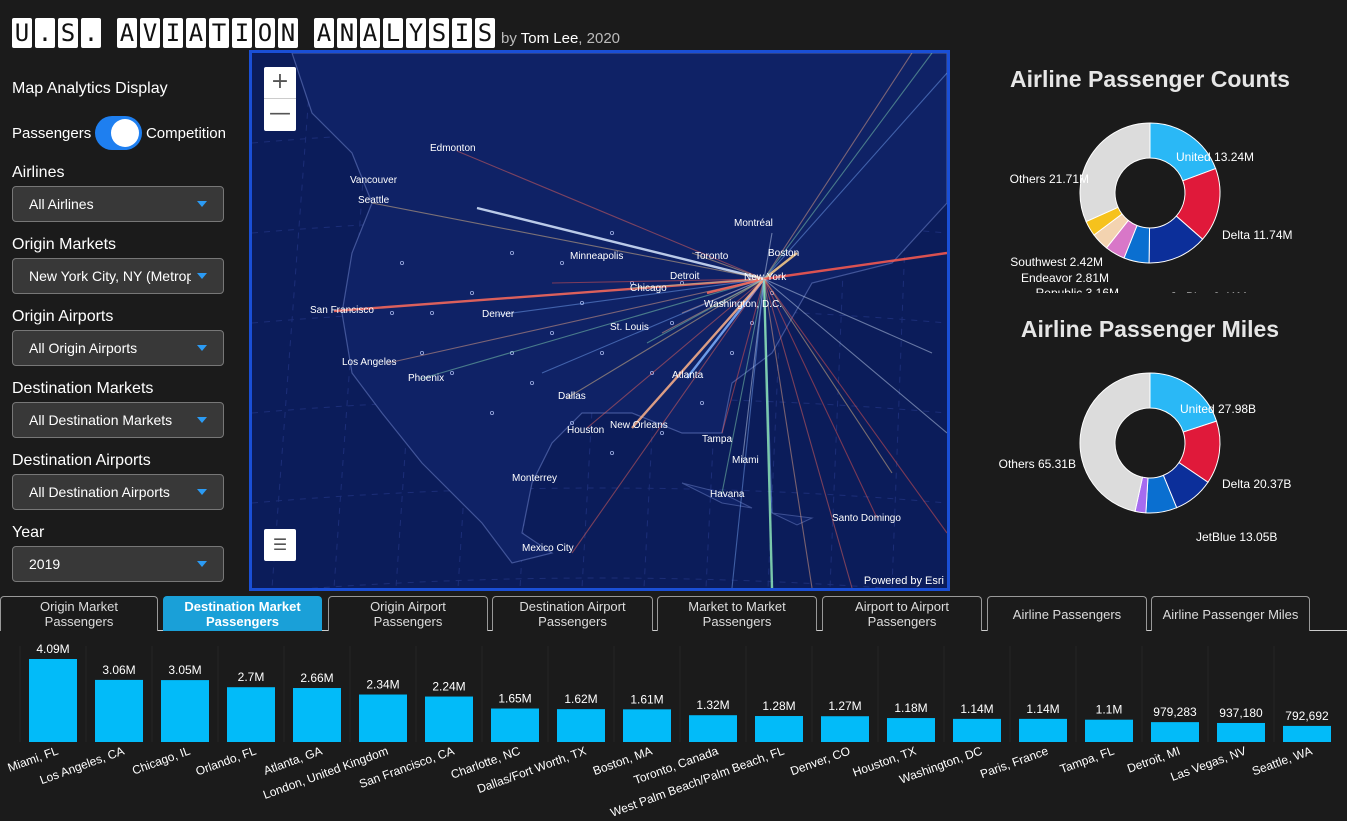 This screenshot has width=1347, height=821. What do you see at coordinates (646, 699) in the screenshot?
I see `bar-value-label: 1.61M` at bounding box center [646, 699].